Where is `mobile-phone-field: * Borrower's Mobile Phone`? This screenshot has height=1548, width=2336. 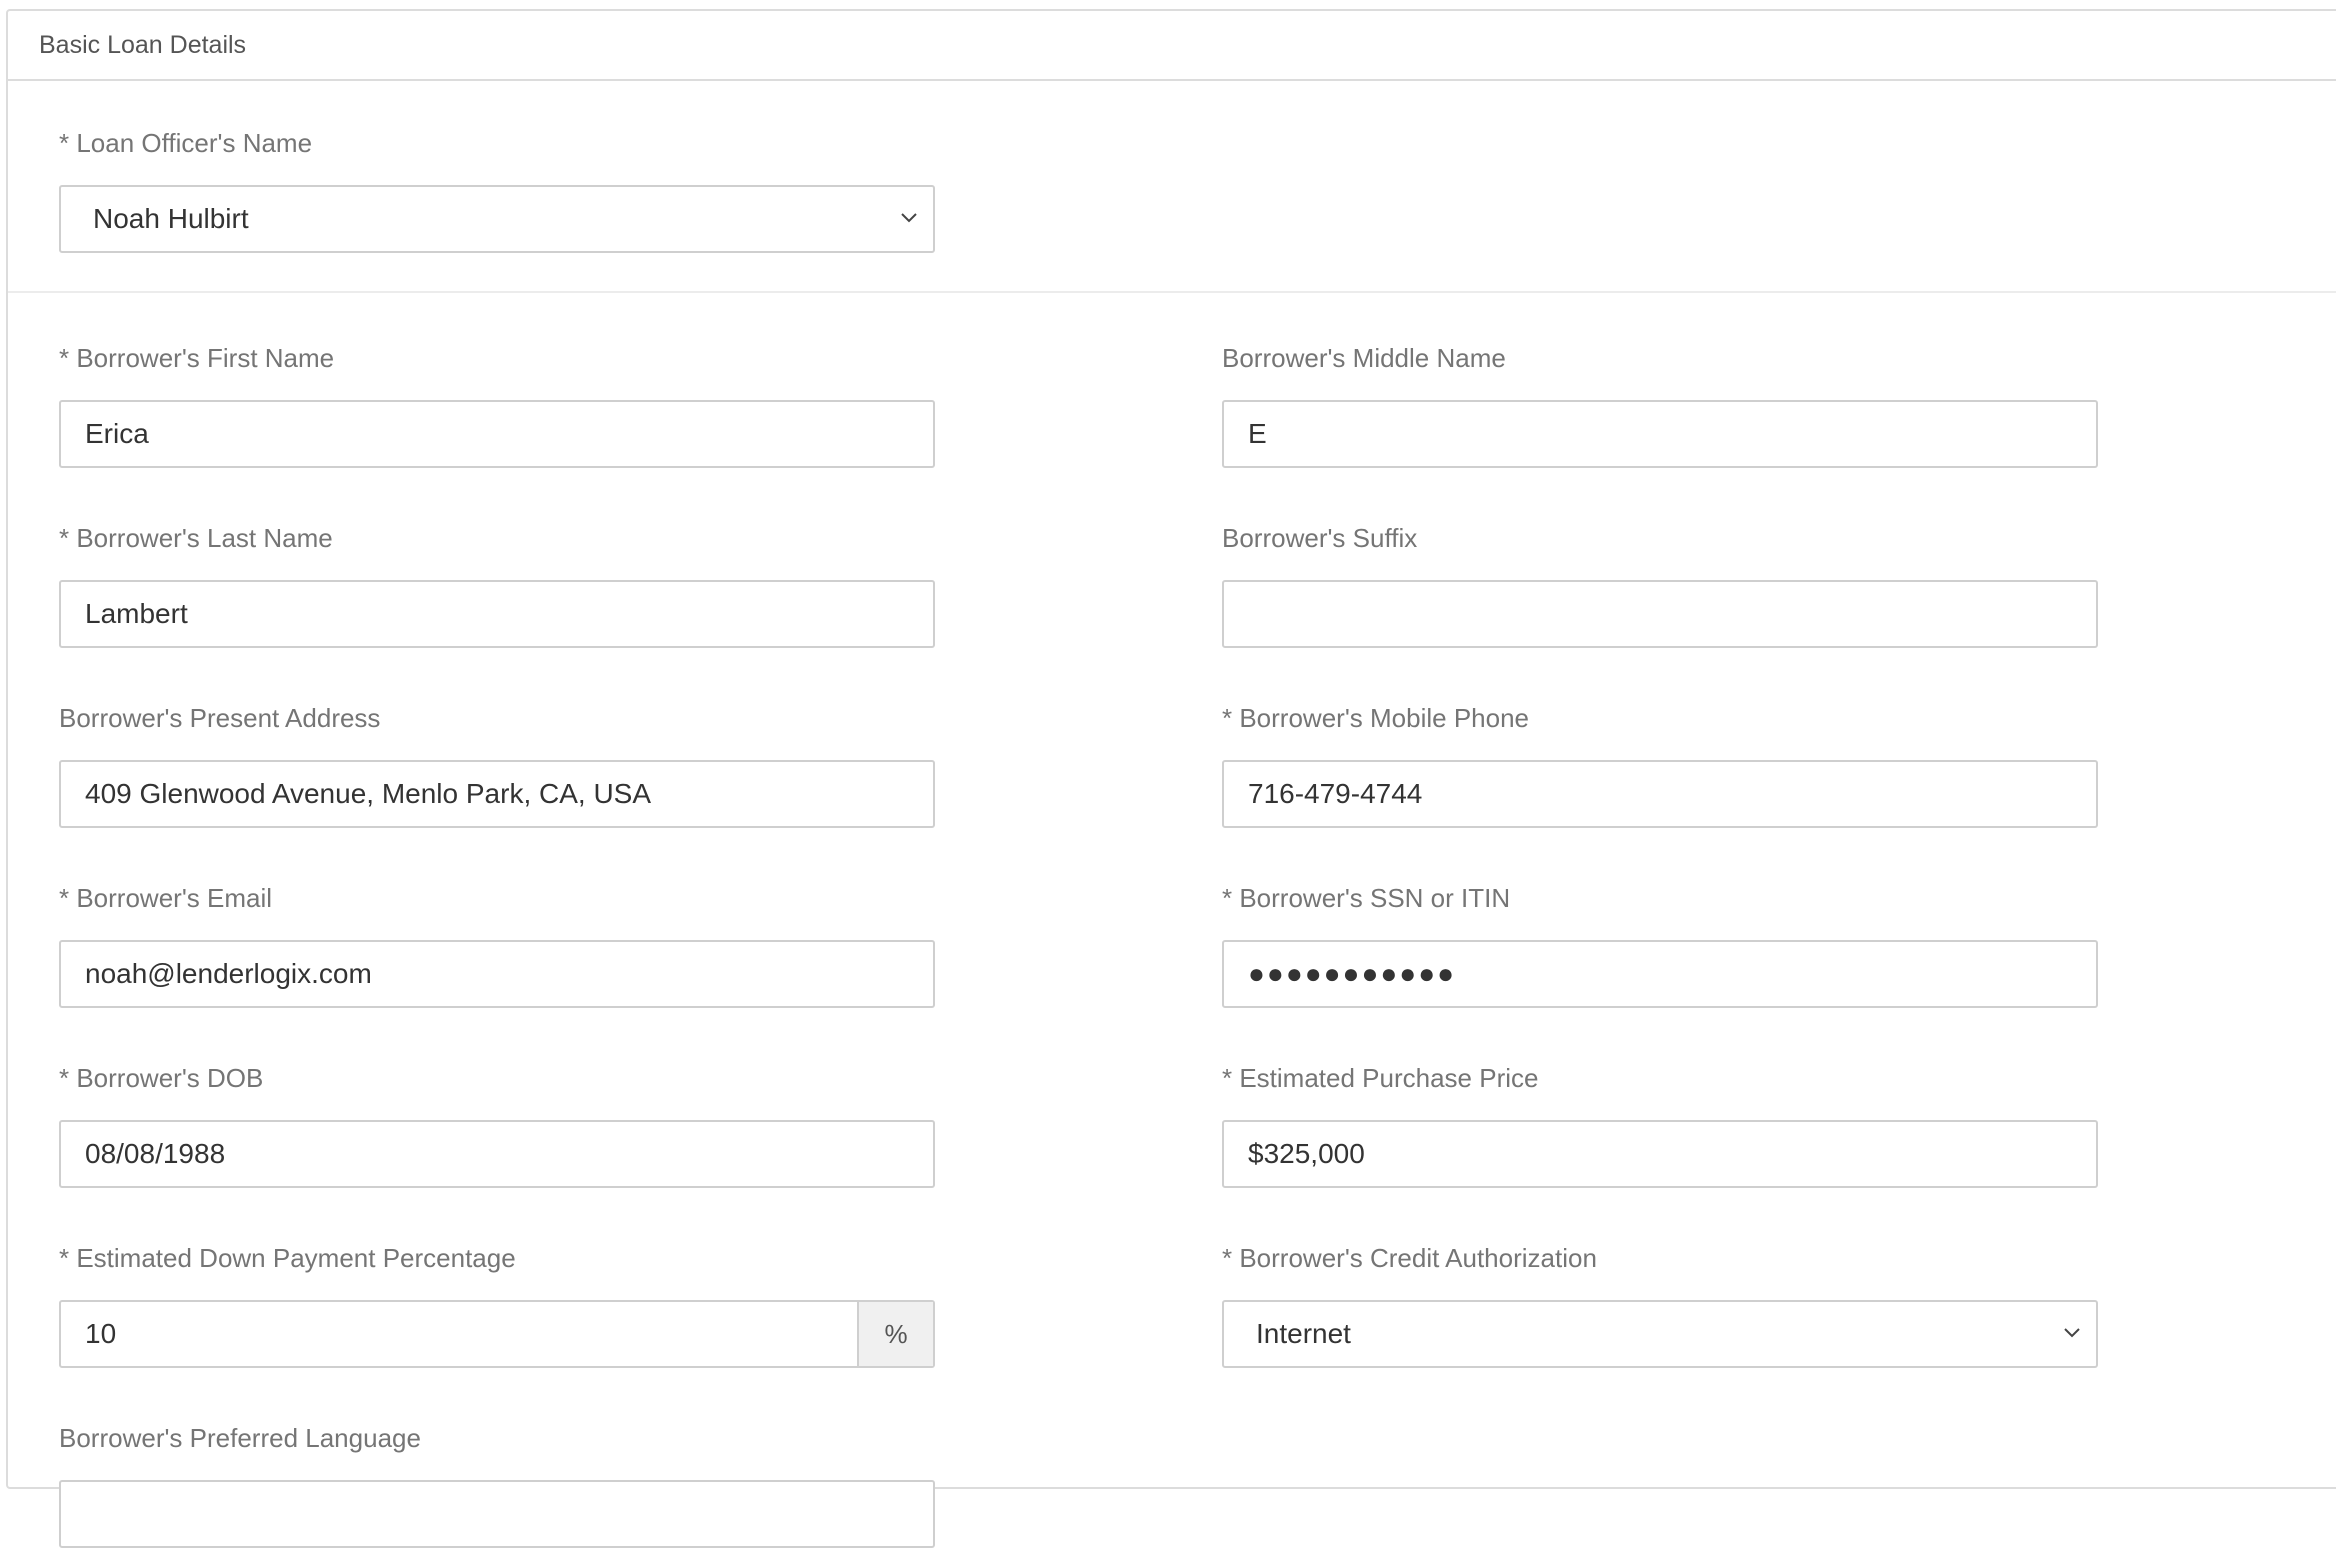 mobile-phone-field: * Borrower's Mobile Phone is located at coordinates (1660, 764).